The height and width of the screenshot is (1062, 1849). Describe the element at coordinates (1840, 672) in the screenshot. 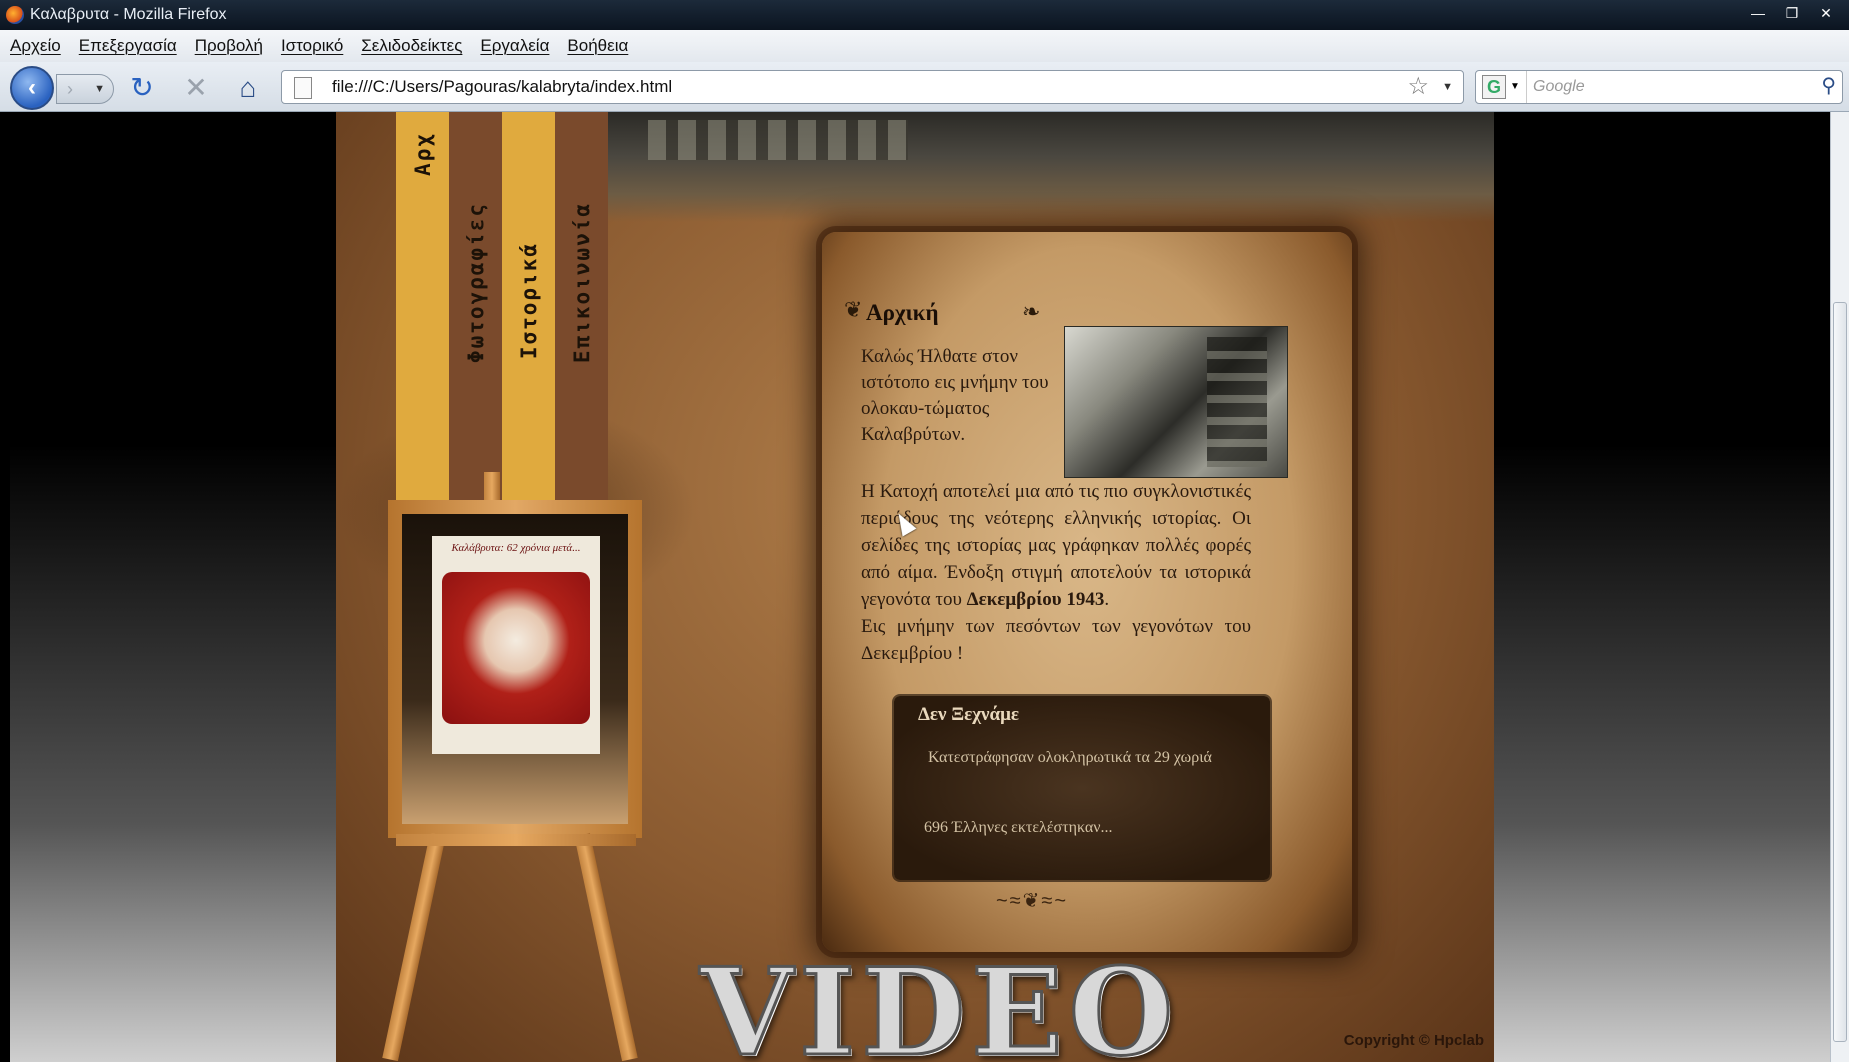

I see `scrollbar-thumb` at that location.